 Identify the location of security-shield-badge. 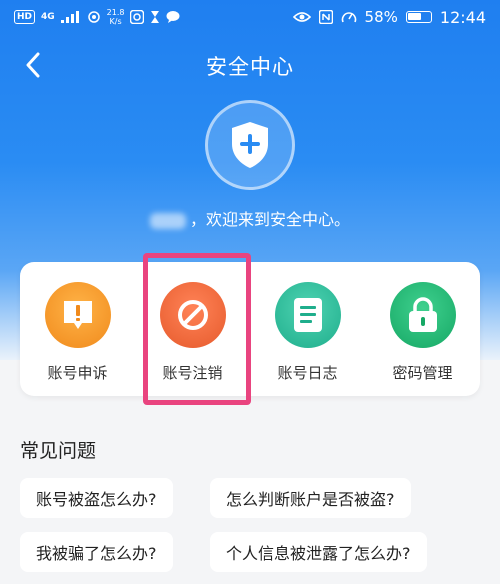
(250, 145).